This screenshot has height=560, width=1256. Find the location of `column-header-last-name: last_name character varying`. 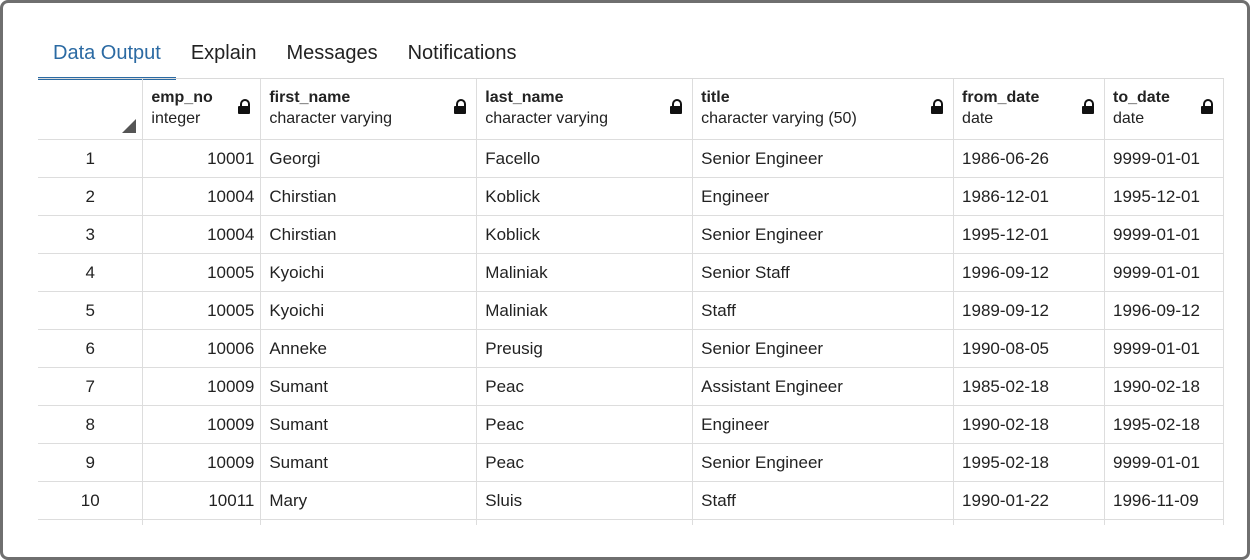

column-header-last-name: last_name character varying is located at coordinates (585, 109).